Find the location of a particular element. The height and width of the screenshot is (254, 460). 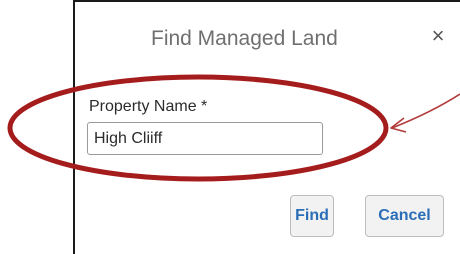

property-name-input is located at coordinates (205, 138).